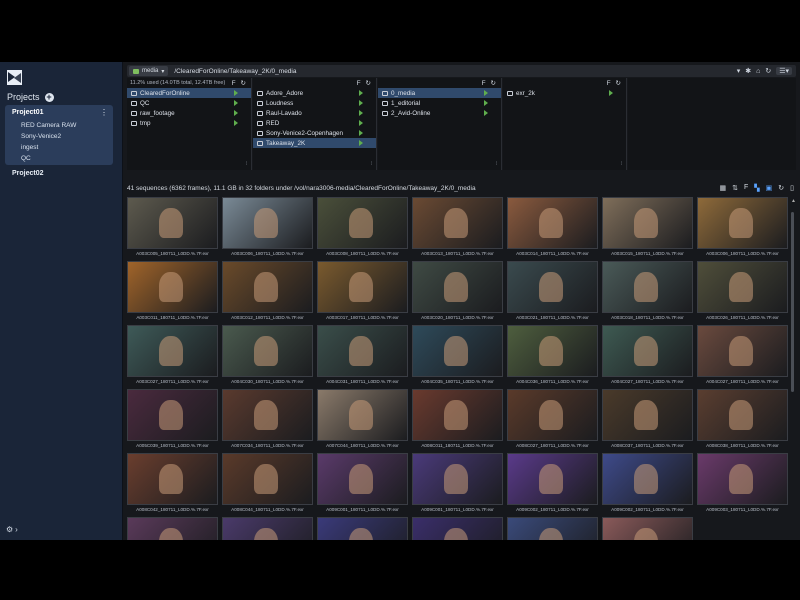 This screenshot has width=800, height=600. I want to click on sequence-tile: A003C008_180711_L0DD.%.7F.exr, so click(362, 229).